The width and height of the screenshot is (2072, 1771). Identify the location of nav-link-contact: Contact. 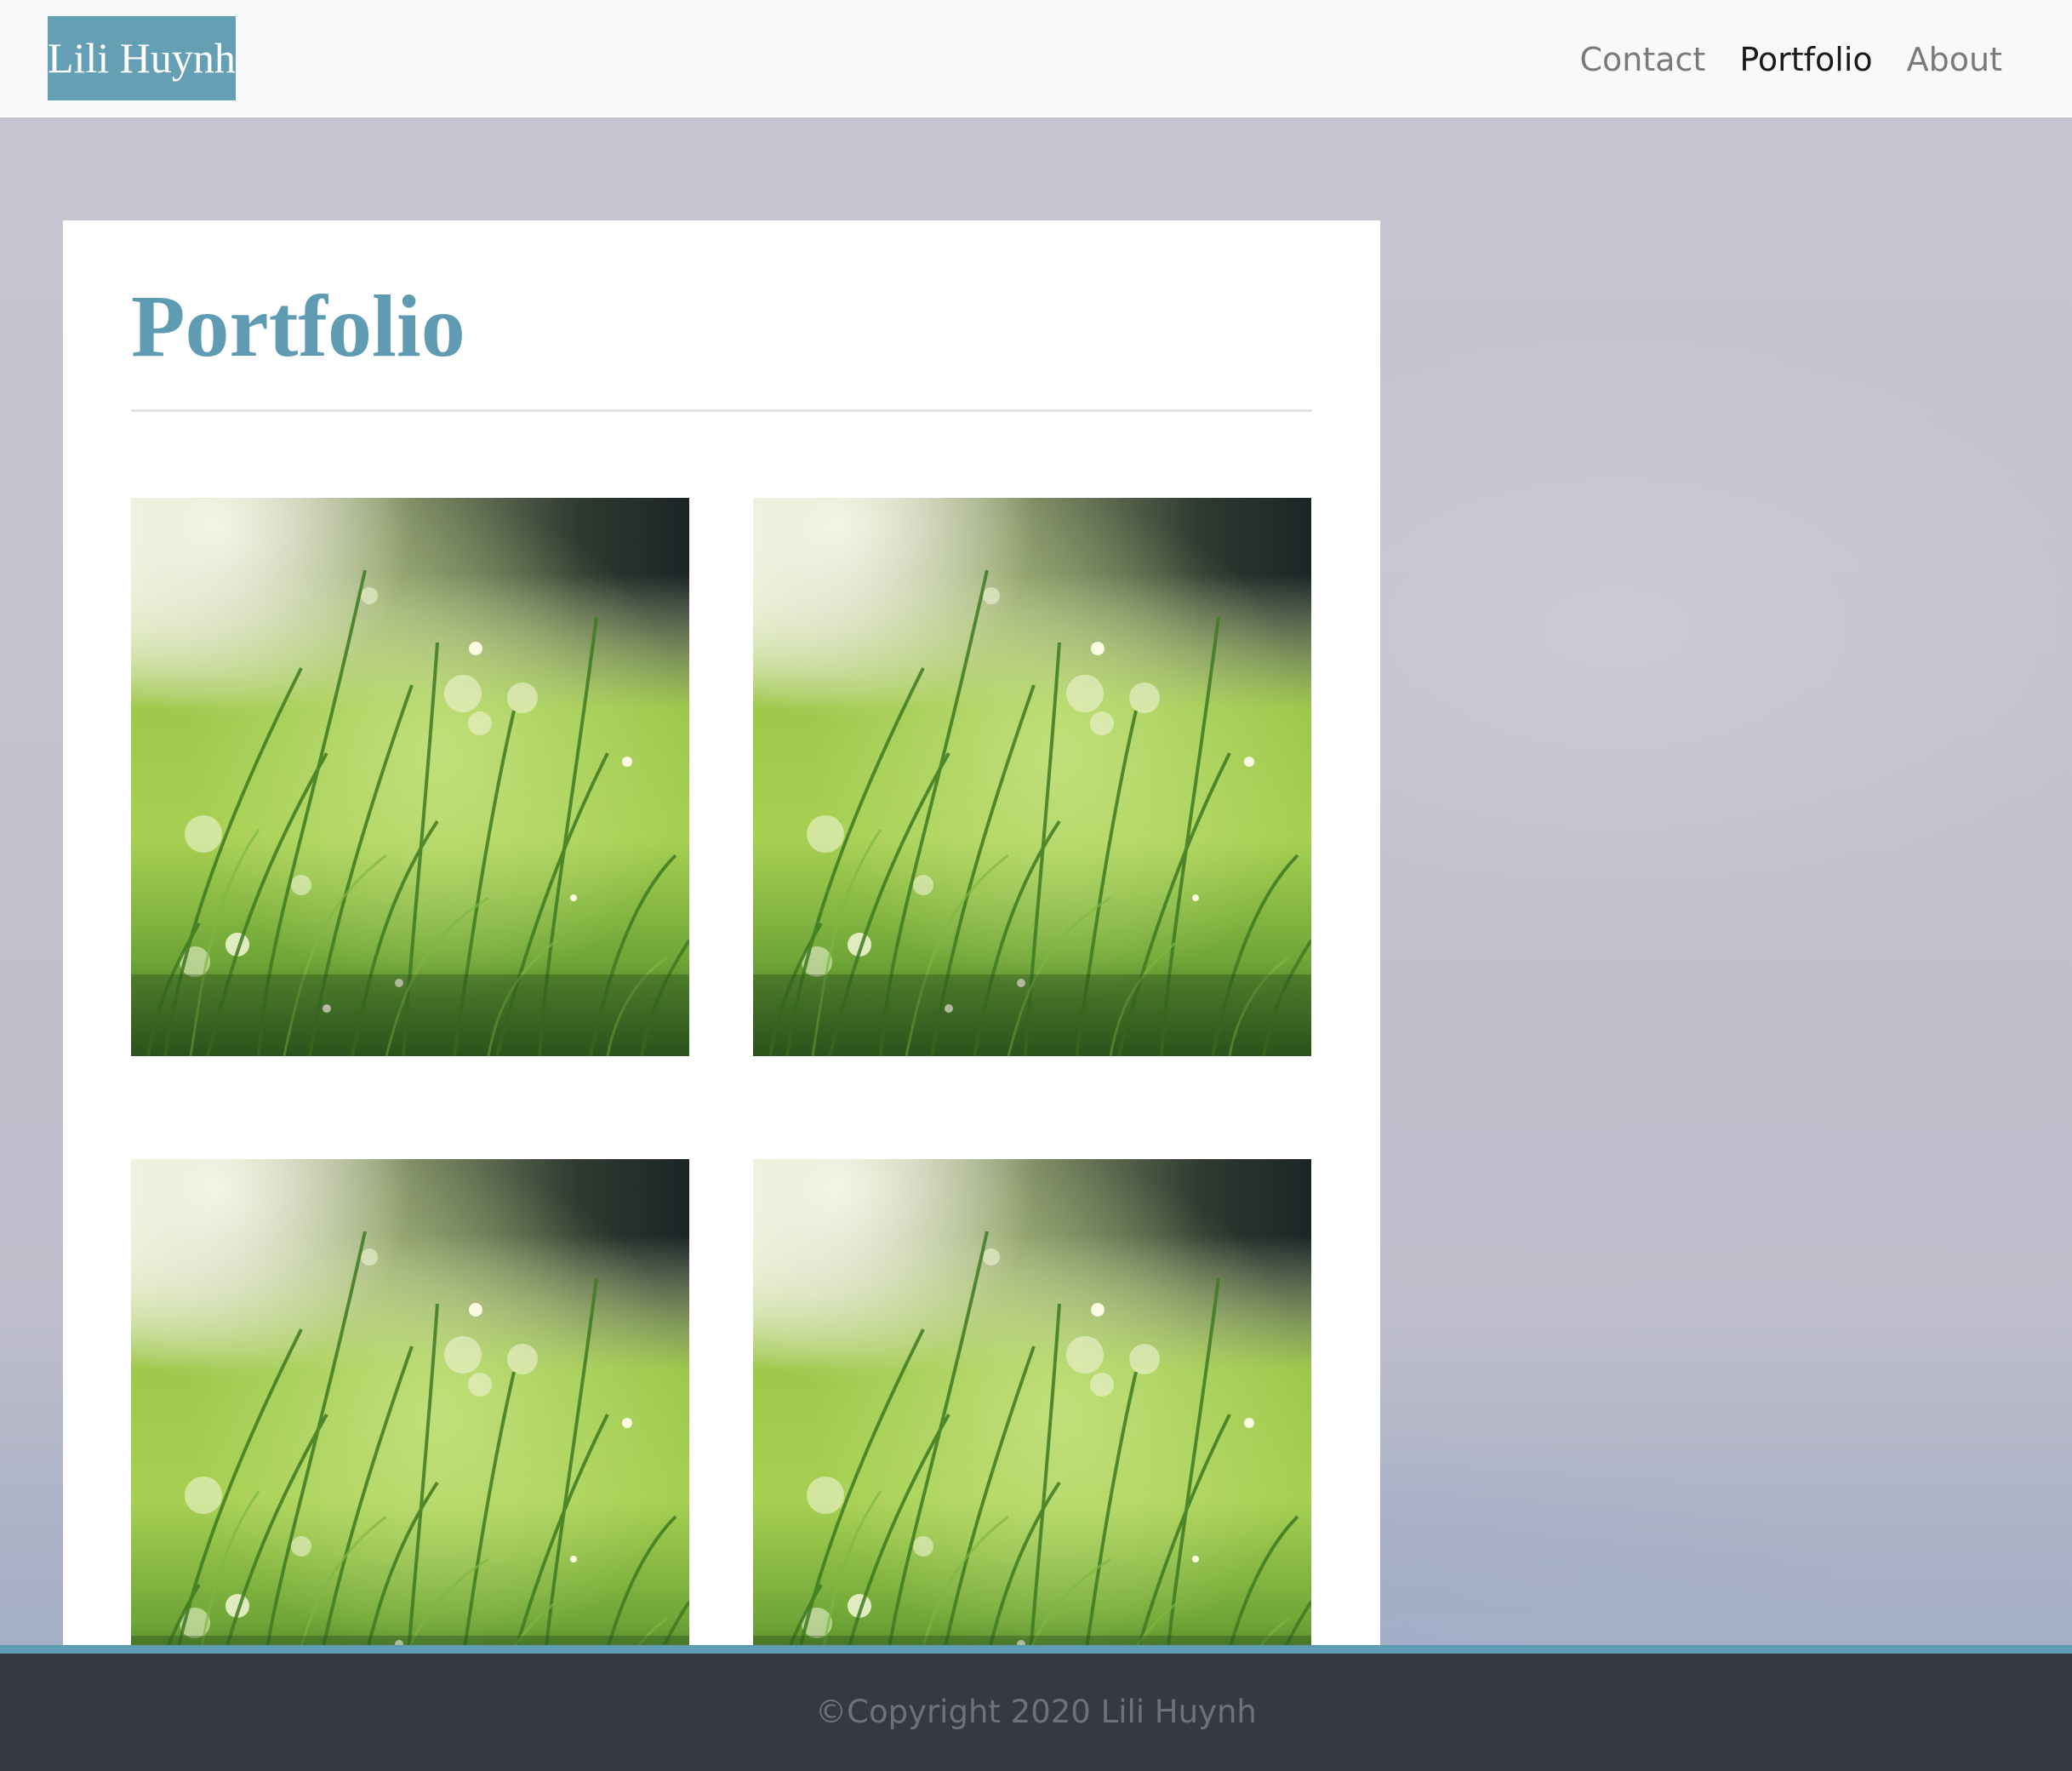
(1642, 60).